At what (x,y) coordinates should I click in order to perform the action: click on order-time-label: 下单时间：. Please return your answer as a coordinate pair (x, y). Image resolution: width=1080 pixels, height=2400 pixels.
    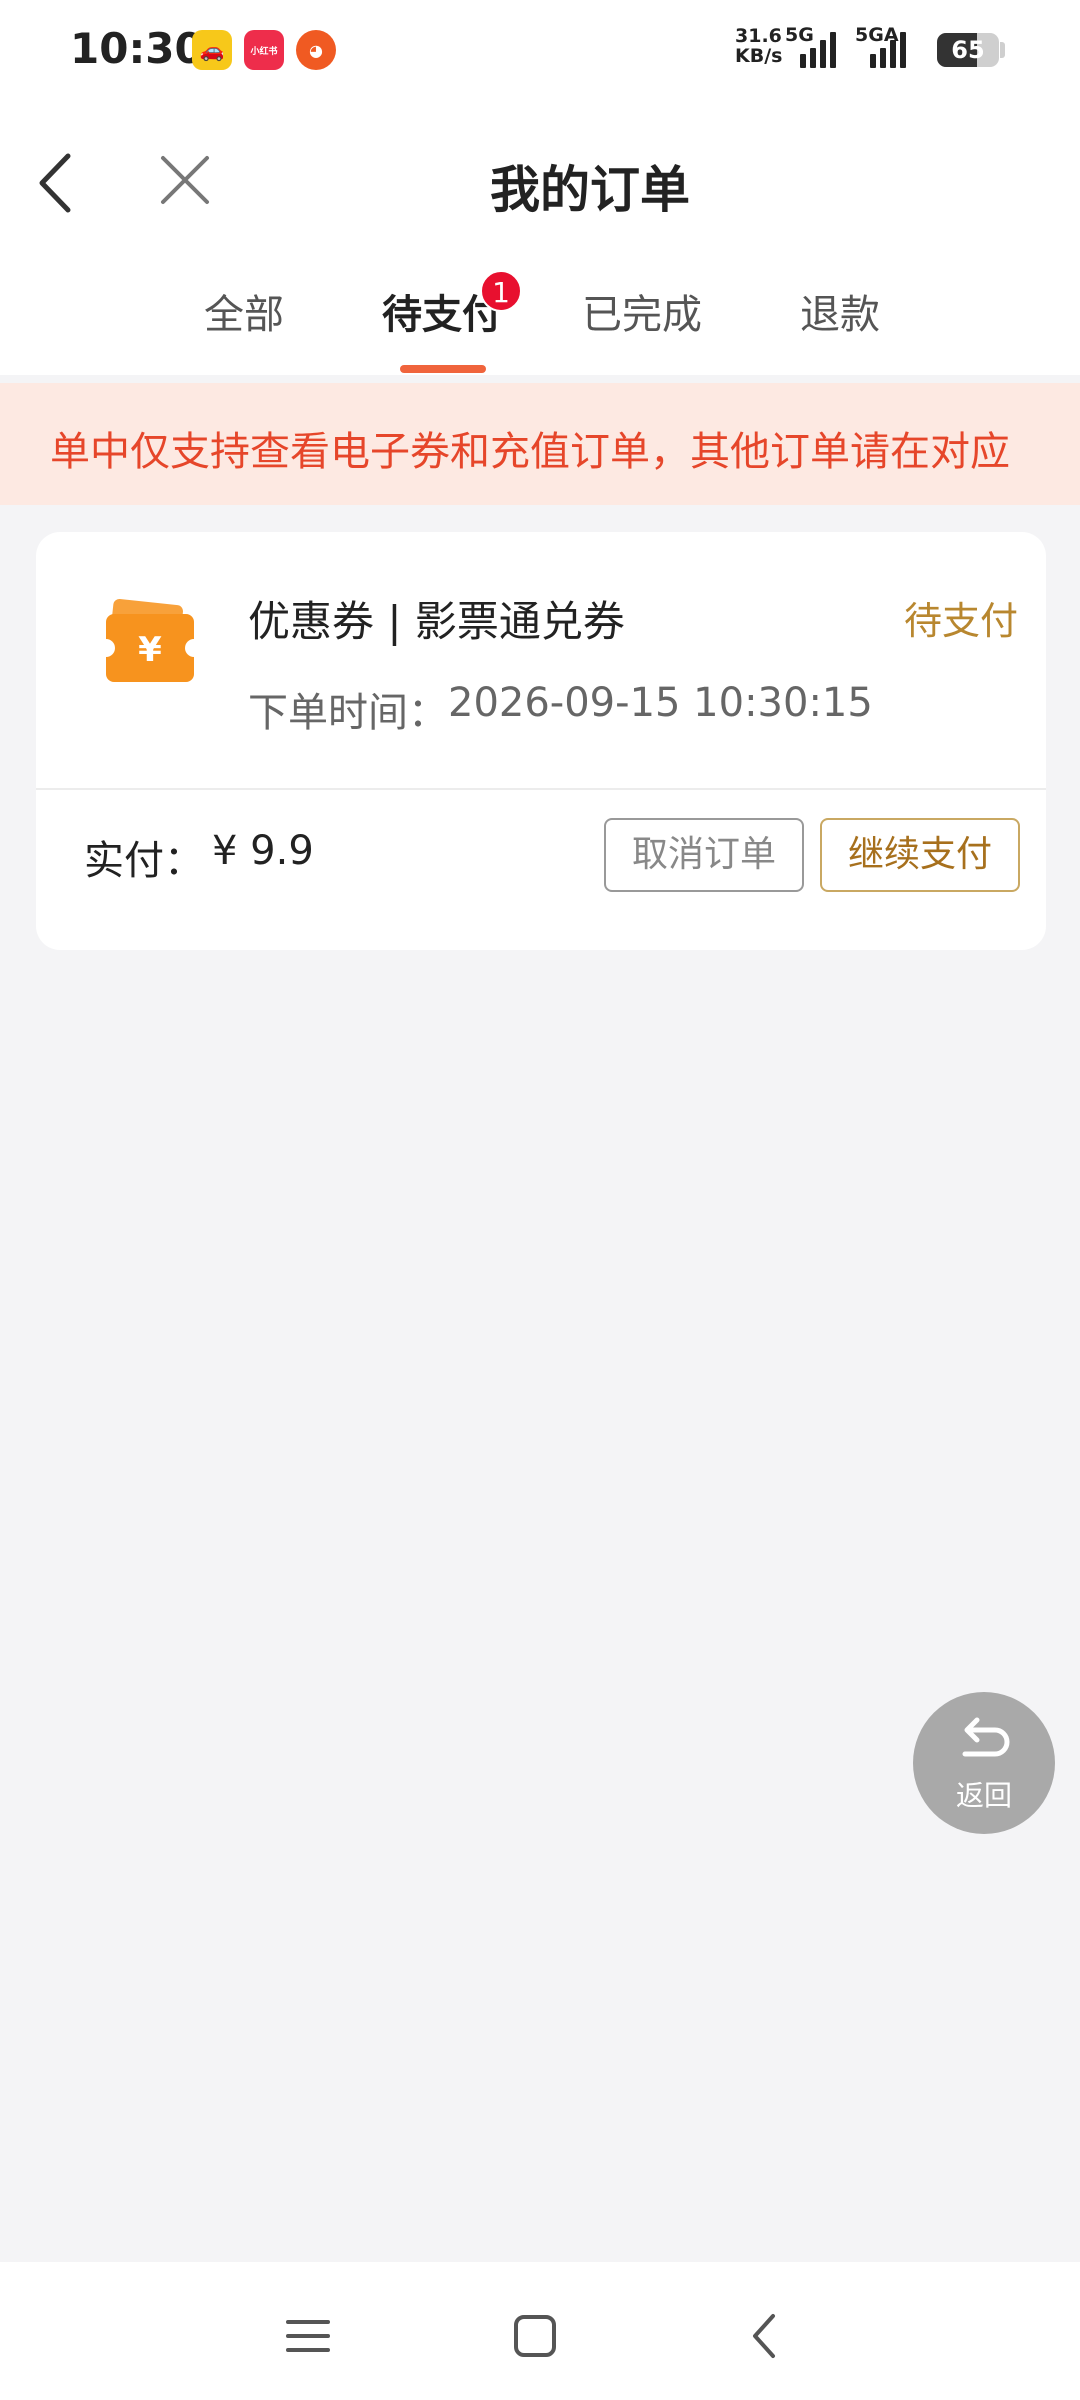
    Looking at the image, I should click on (348, 713).